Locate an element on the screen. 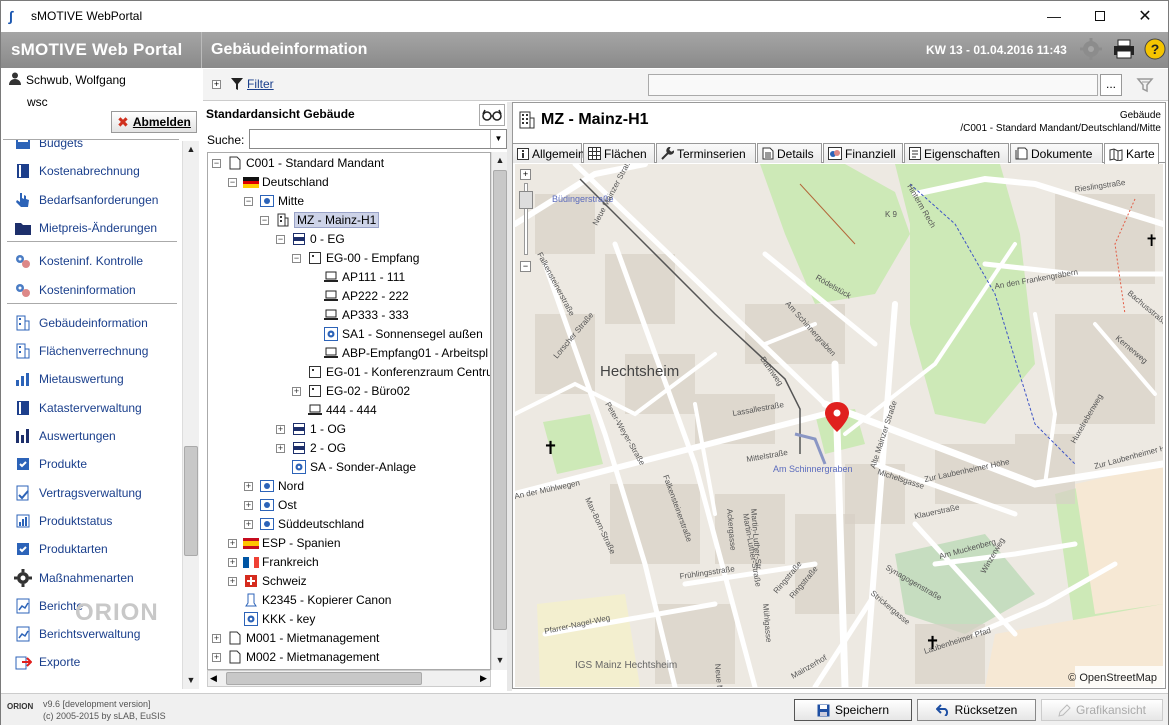 This screenshot has height=725, width=1169. tree-node-label: Schweiz is located at coordinates (284, 581).